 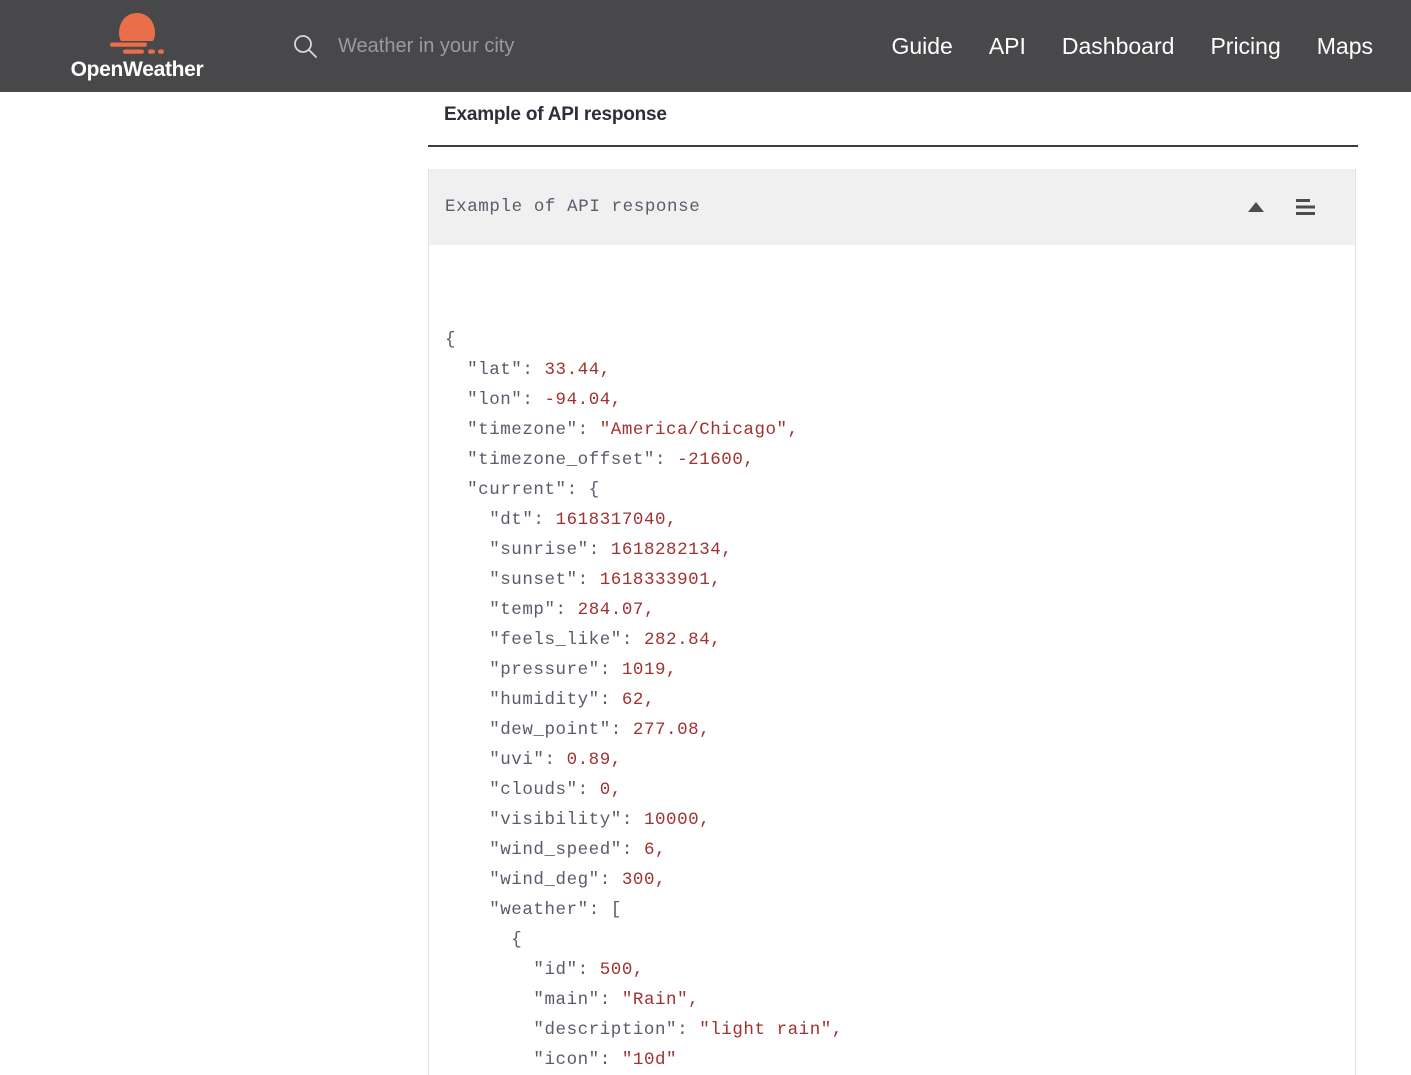 What do you see at coordinates (426, 46) in the screenshot?
I see `search-input: Weather in your city` at bounding box center [426, 46].